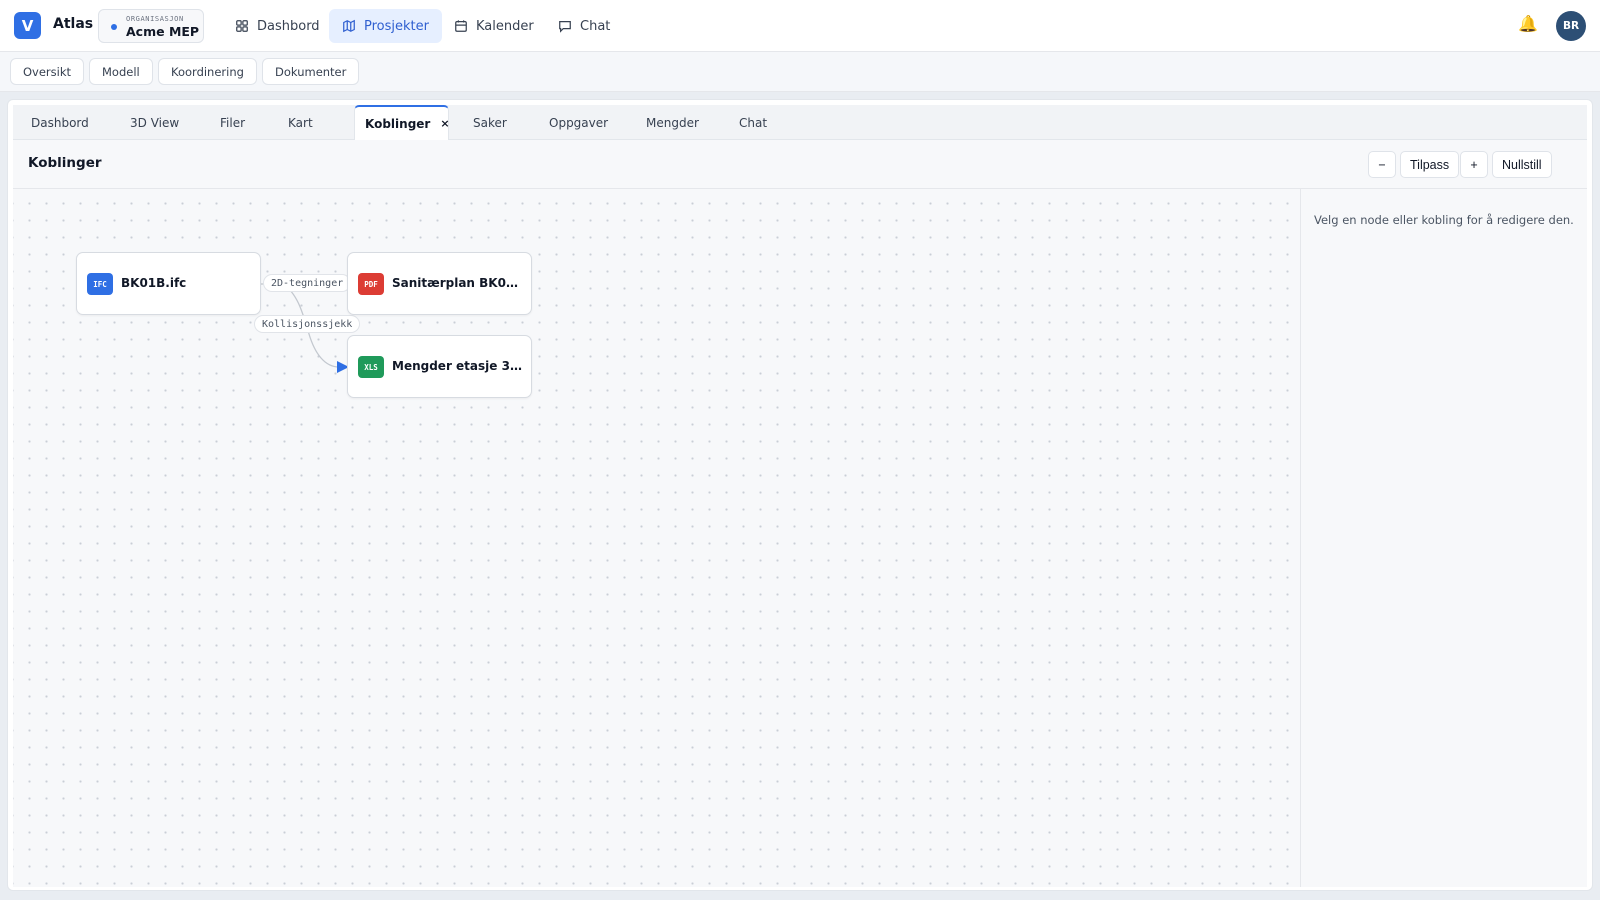  I want to click on zoom-out-button: −, so click(1382, 164).